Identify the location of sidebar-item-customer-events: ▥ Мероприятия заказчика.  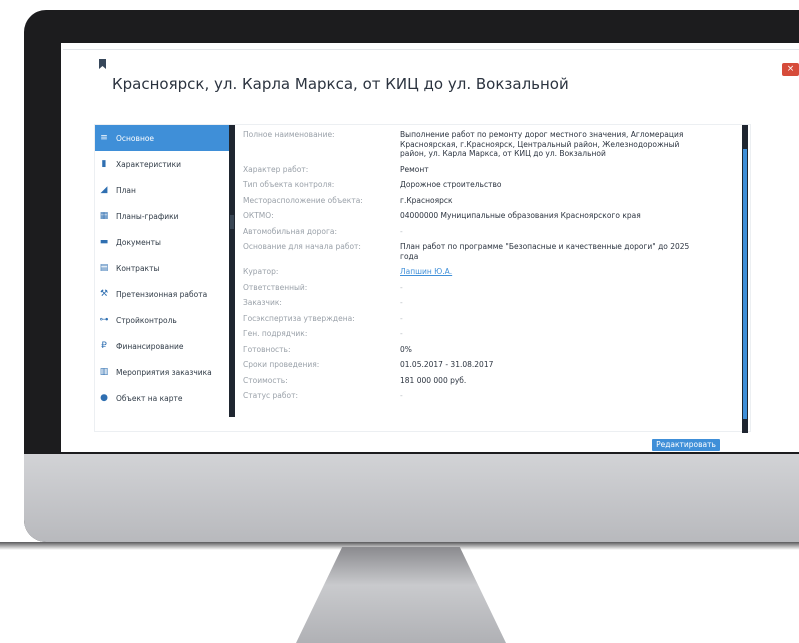
(162, 372).